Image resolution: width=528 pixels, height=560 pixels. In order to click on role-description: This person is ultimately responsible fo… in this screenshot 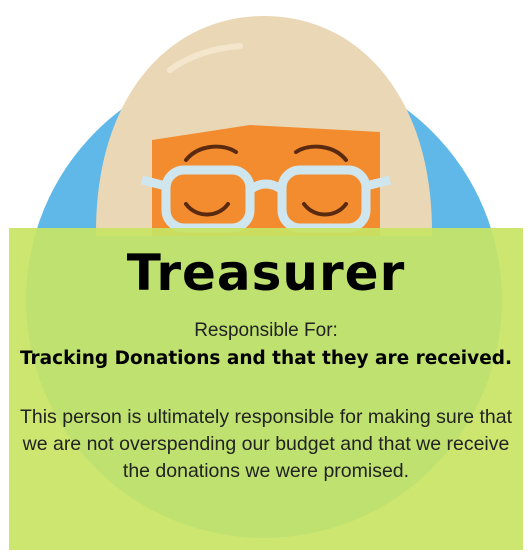, I will do `click(266, 444)`.